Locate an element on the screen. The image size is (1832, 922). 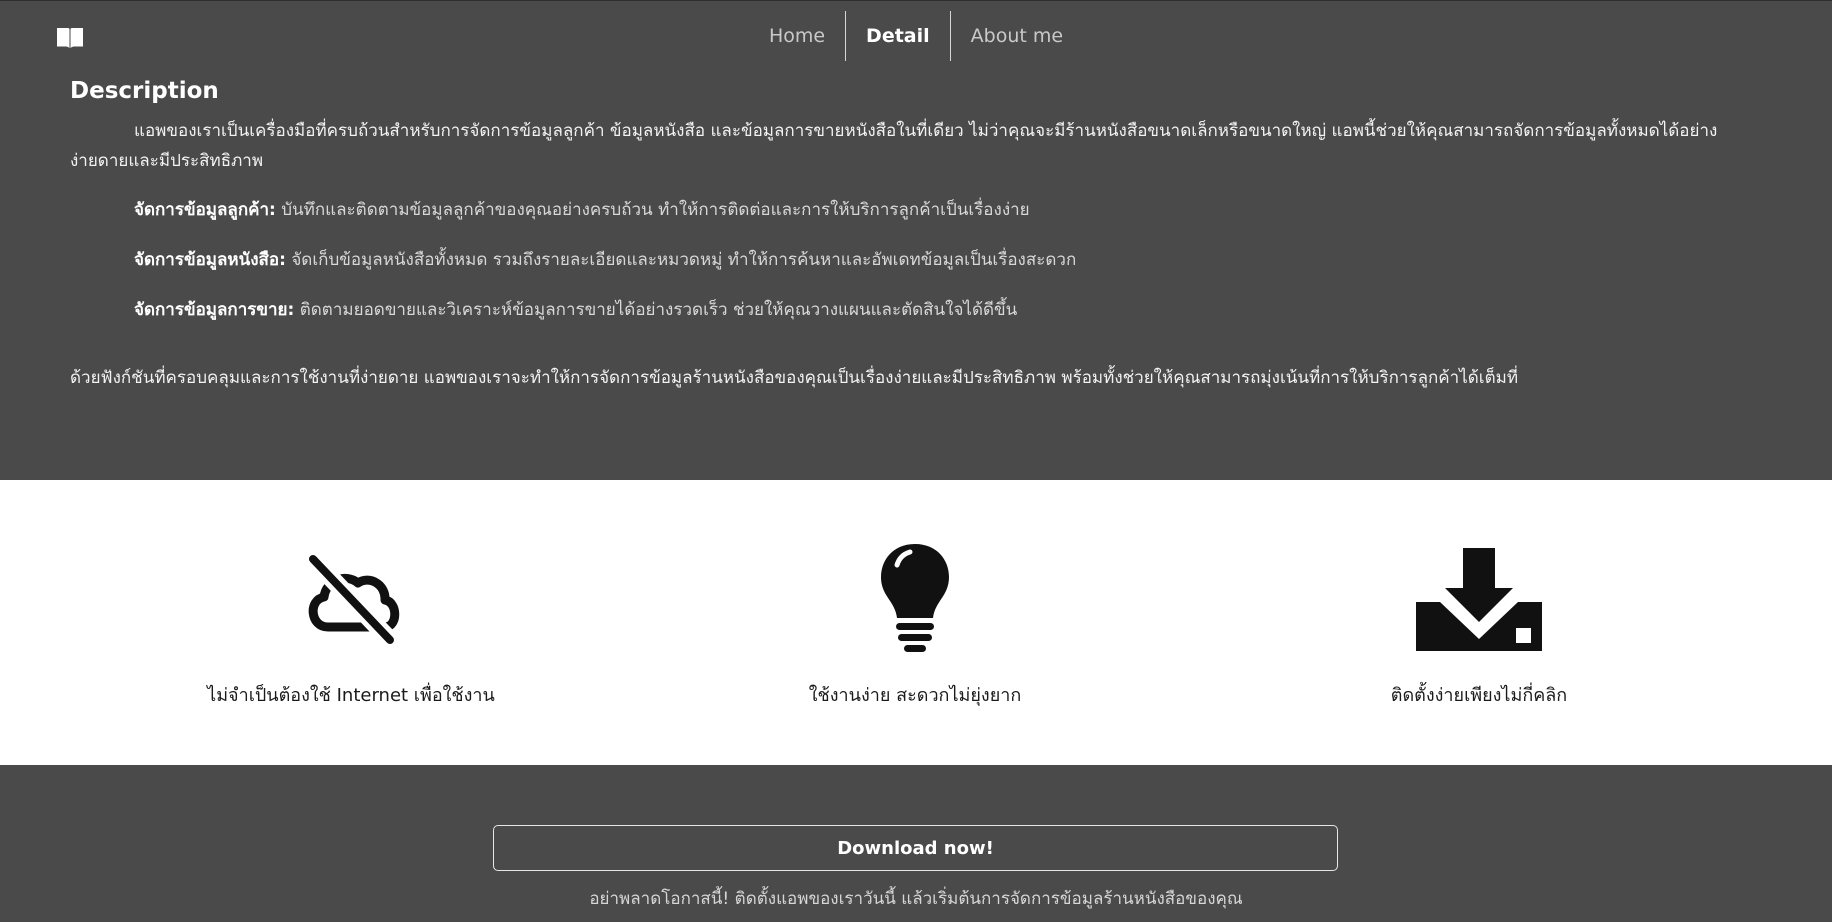
lightbulb-icon is located at coordinates (915, 598).